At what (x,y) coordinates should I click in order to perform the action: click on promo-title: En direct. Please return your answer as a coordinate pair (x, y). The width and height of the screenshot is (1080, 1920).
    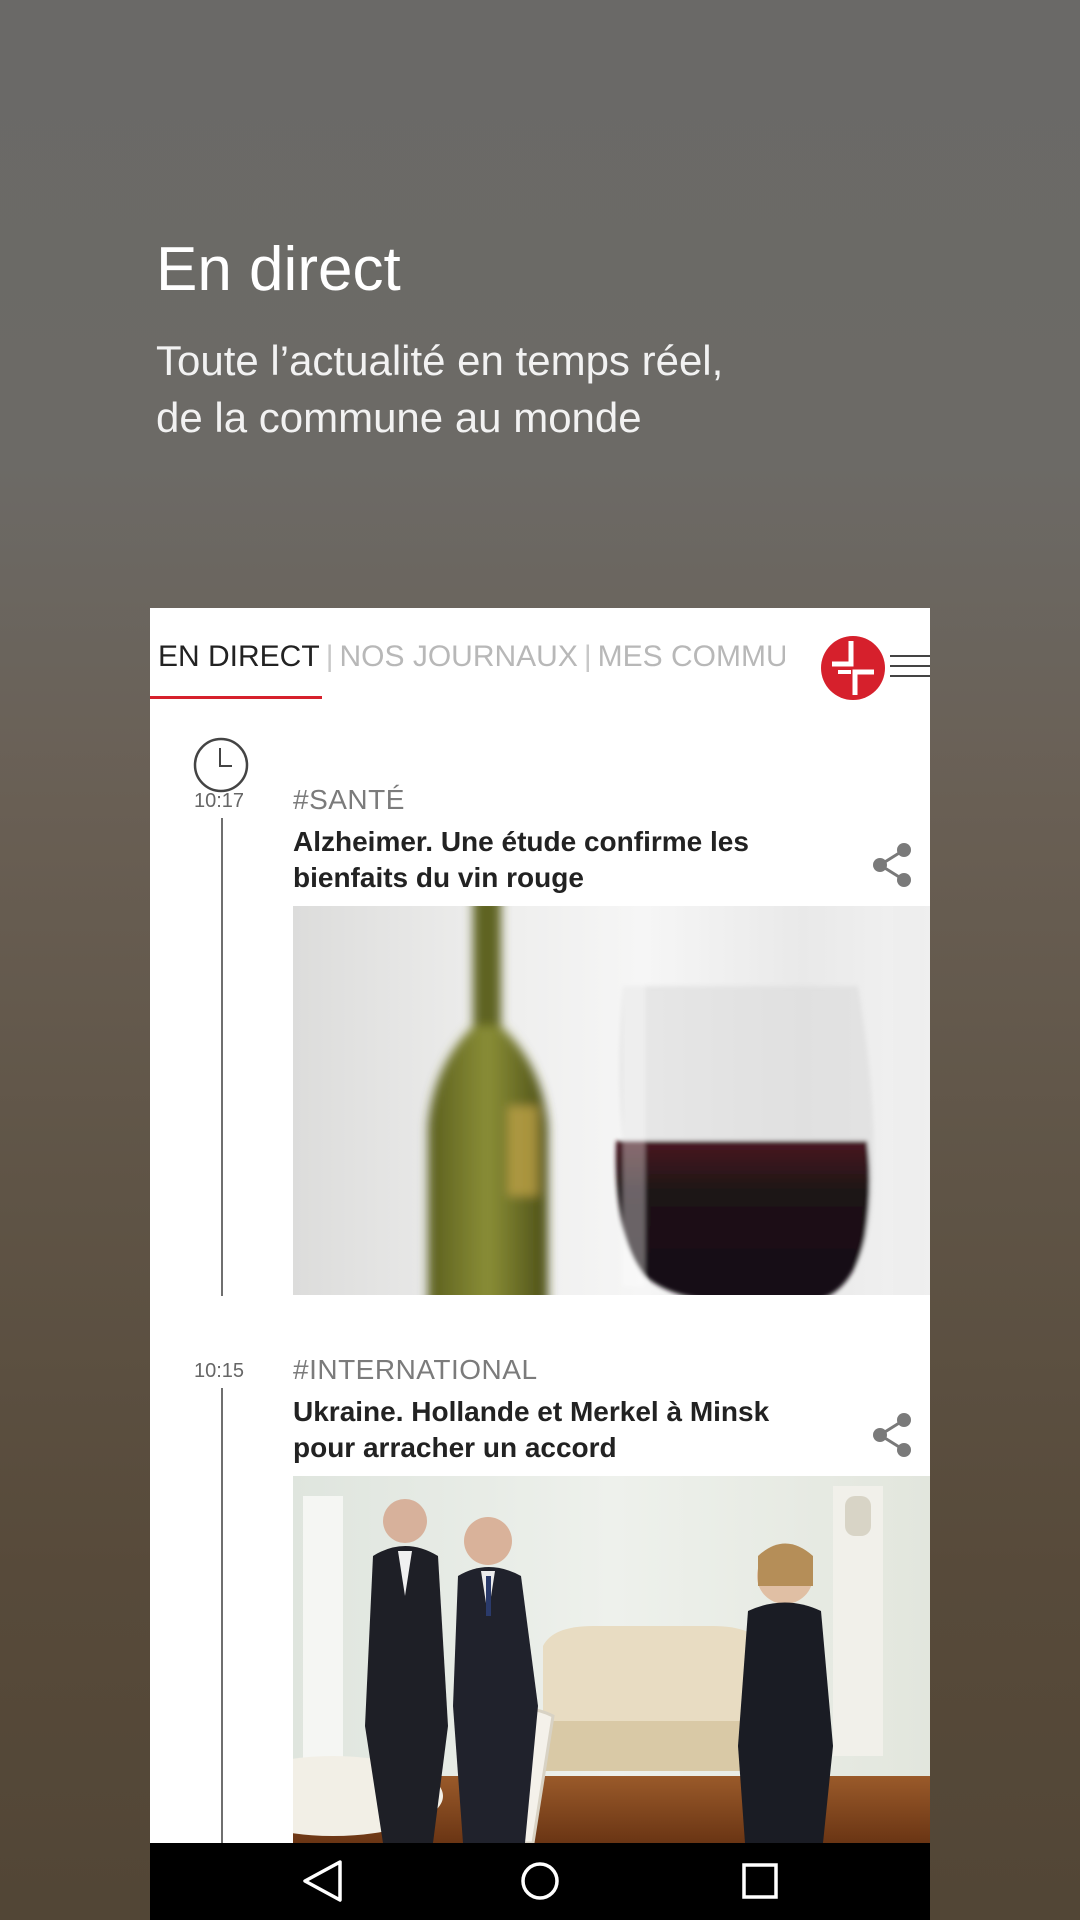
    Looking at the image, I should click on (278, 269).